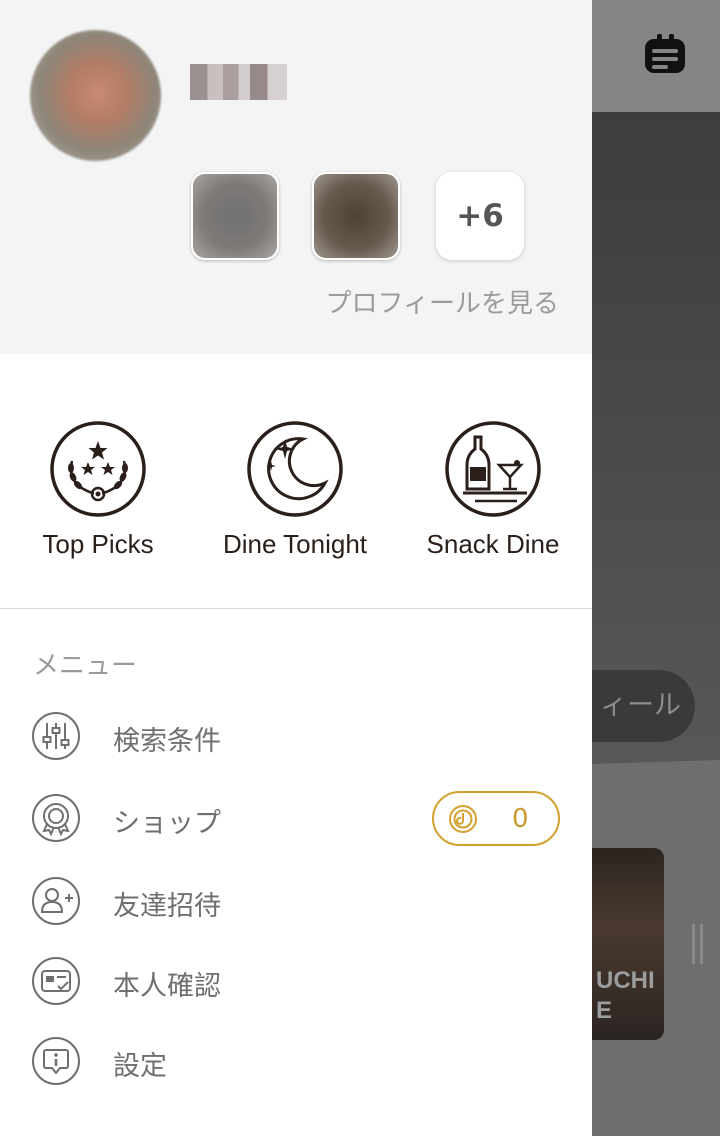 This screenshot has height=1136, width=720. What do you see at coordinates (167, 986) in the screenshot?
I see `menu-item-label: 本人確認` at bounding box center [167, 986].